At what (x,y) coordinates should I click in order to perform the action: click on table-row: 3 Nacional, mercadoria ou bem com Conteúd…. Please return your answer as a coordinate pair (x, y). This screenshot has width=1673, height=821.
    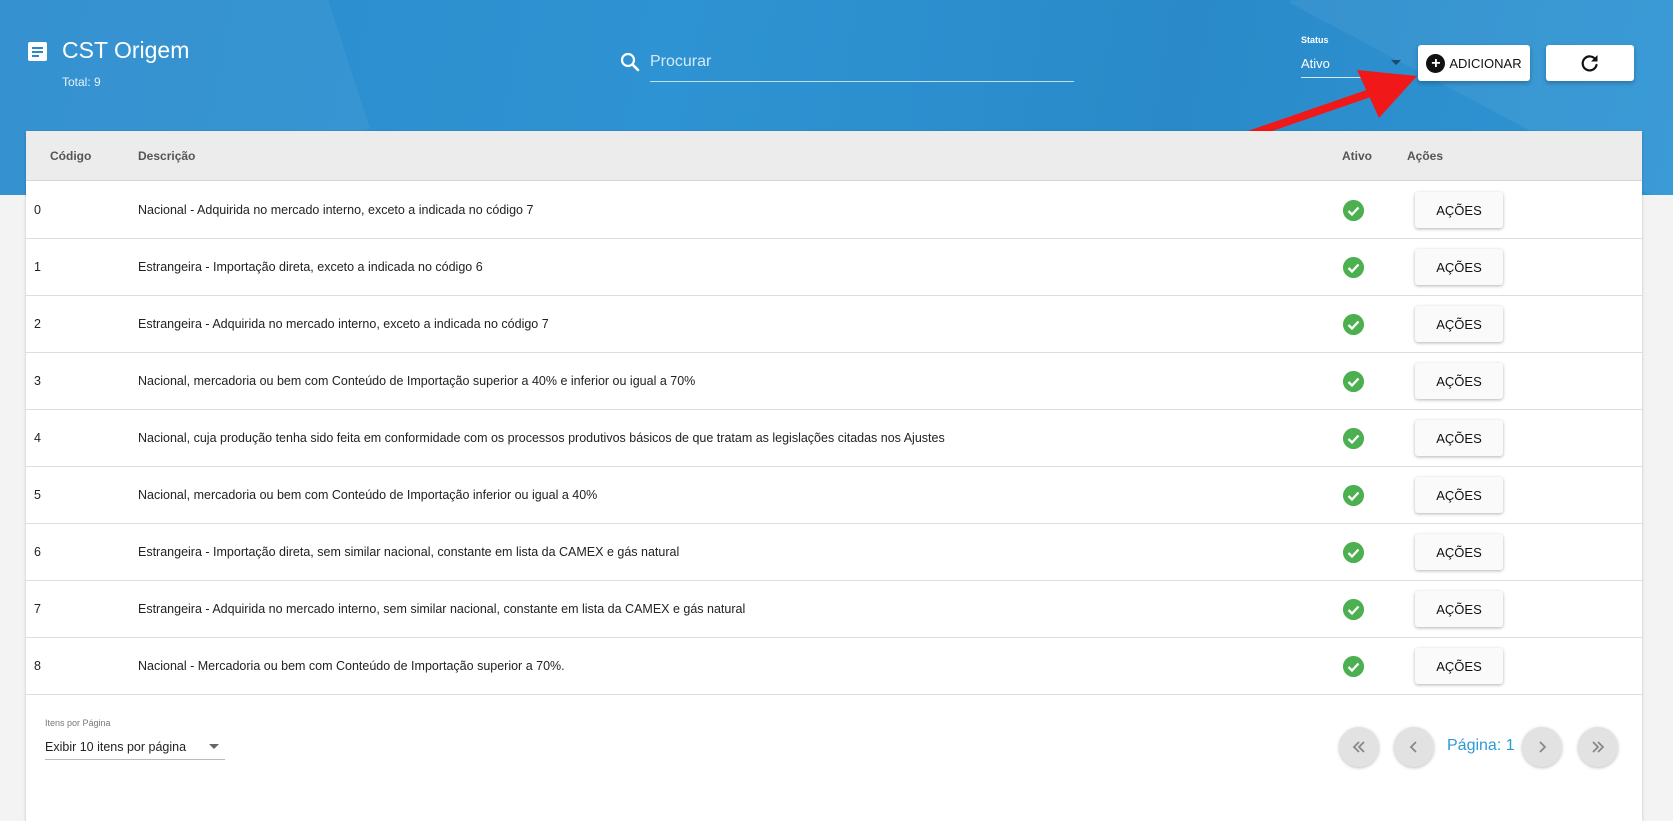
    Looking at the image, I should click on (834, 381).